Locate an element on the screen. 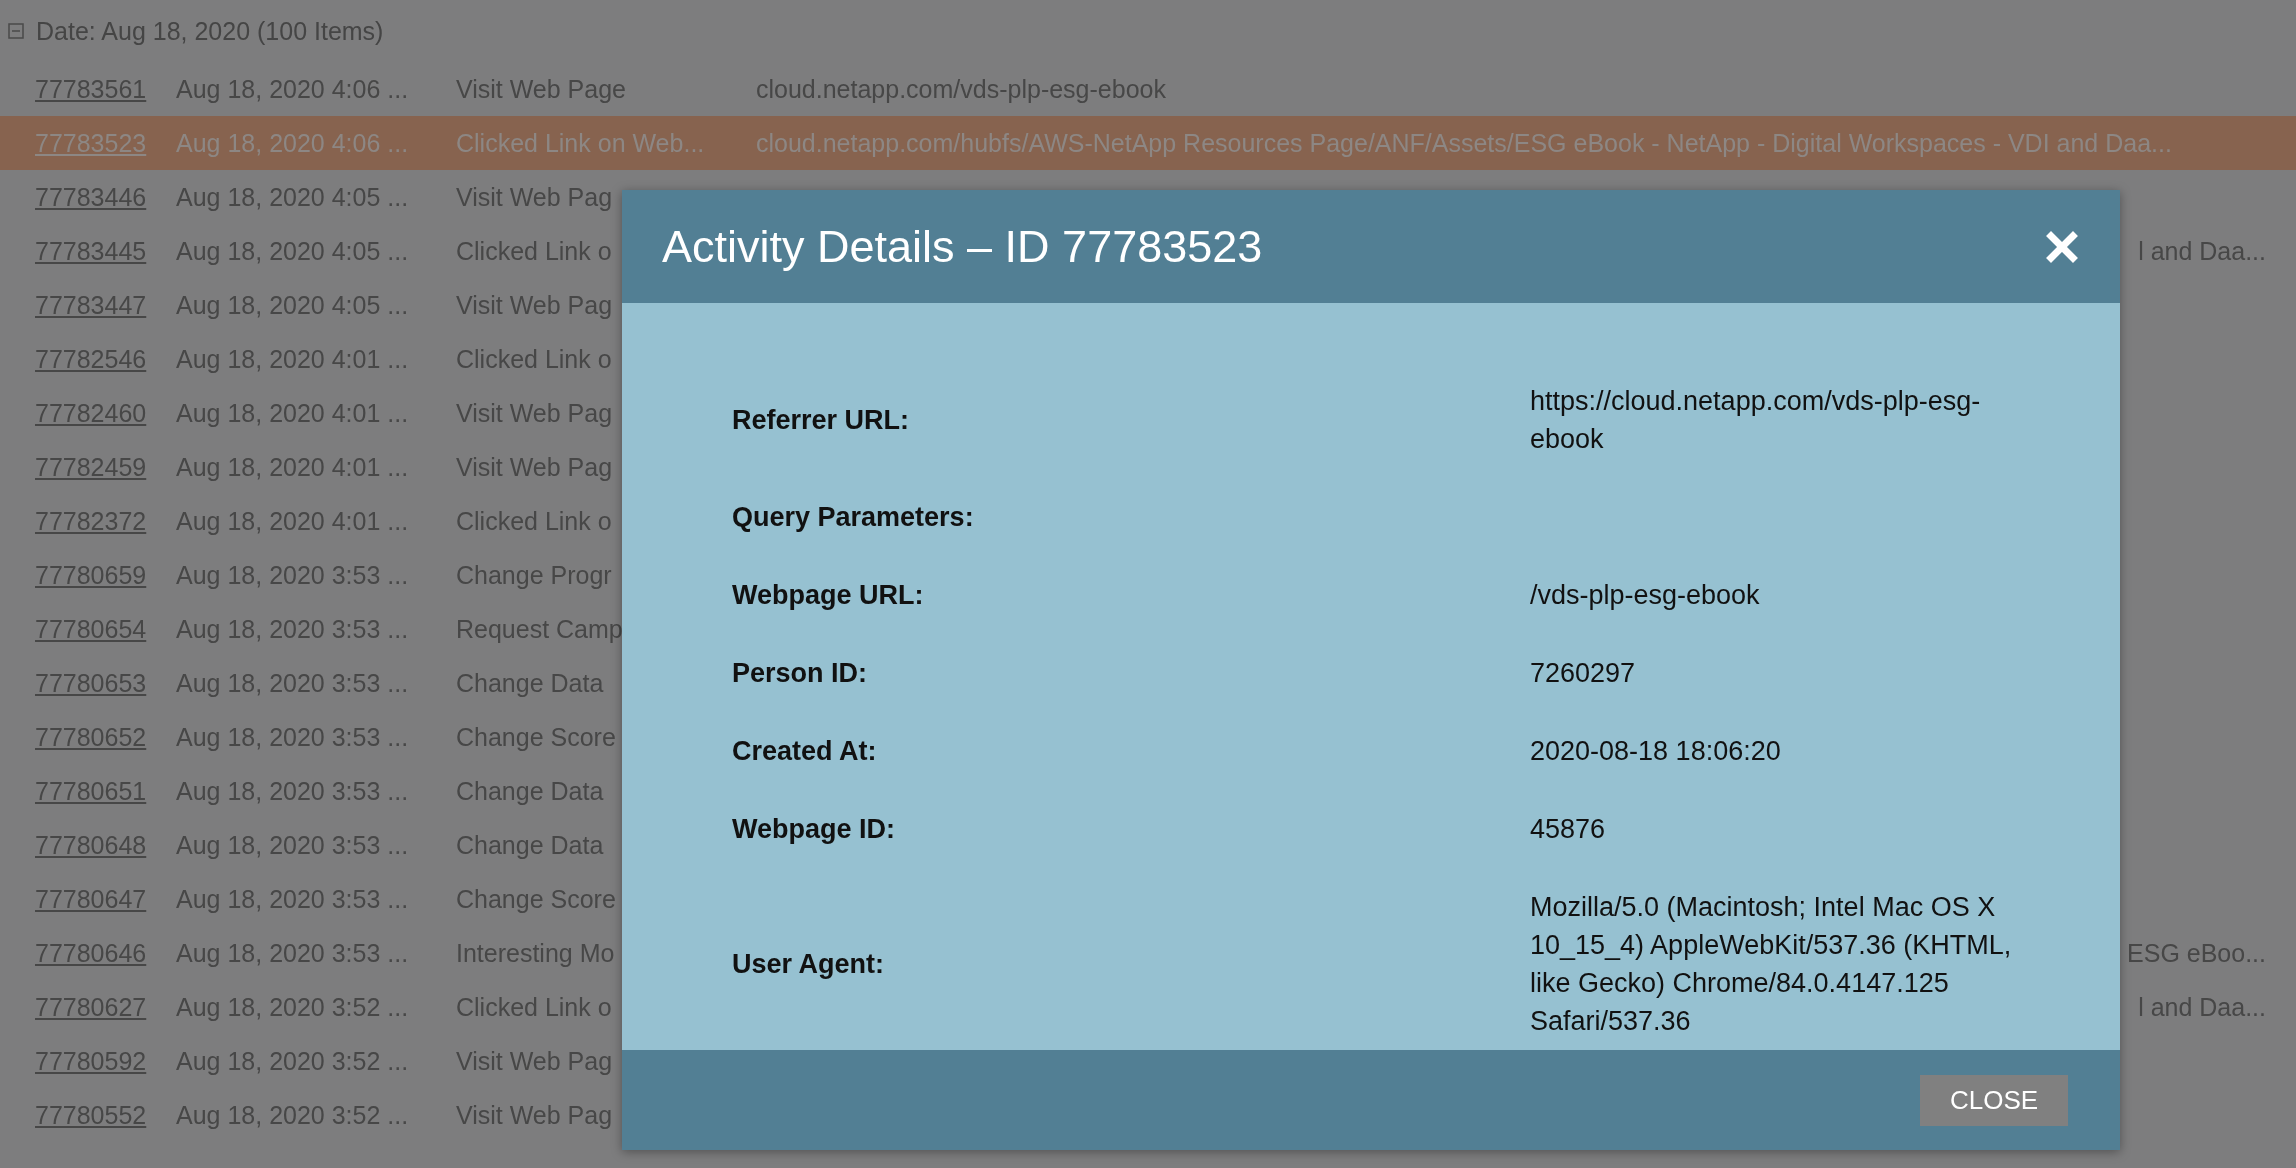  field-value: 45876 is located at coordinates (1568, 829).